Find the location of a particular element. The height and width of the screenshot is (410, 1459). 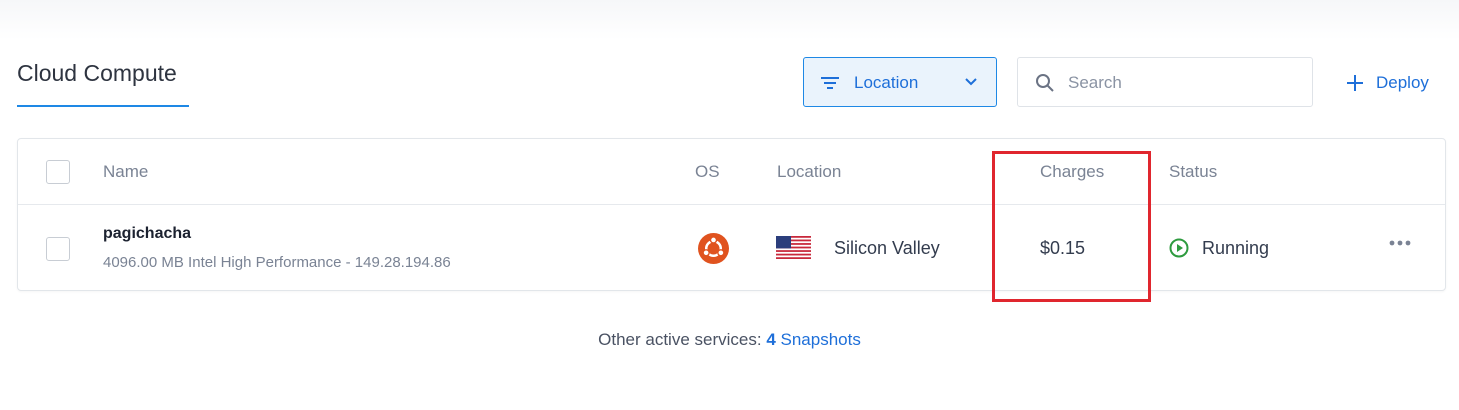

deploy-label: Deploy is located at coordinates (1402, 82).